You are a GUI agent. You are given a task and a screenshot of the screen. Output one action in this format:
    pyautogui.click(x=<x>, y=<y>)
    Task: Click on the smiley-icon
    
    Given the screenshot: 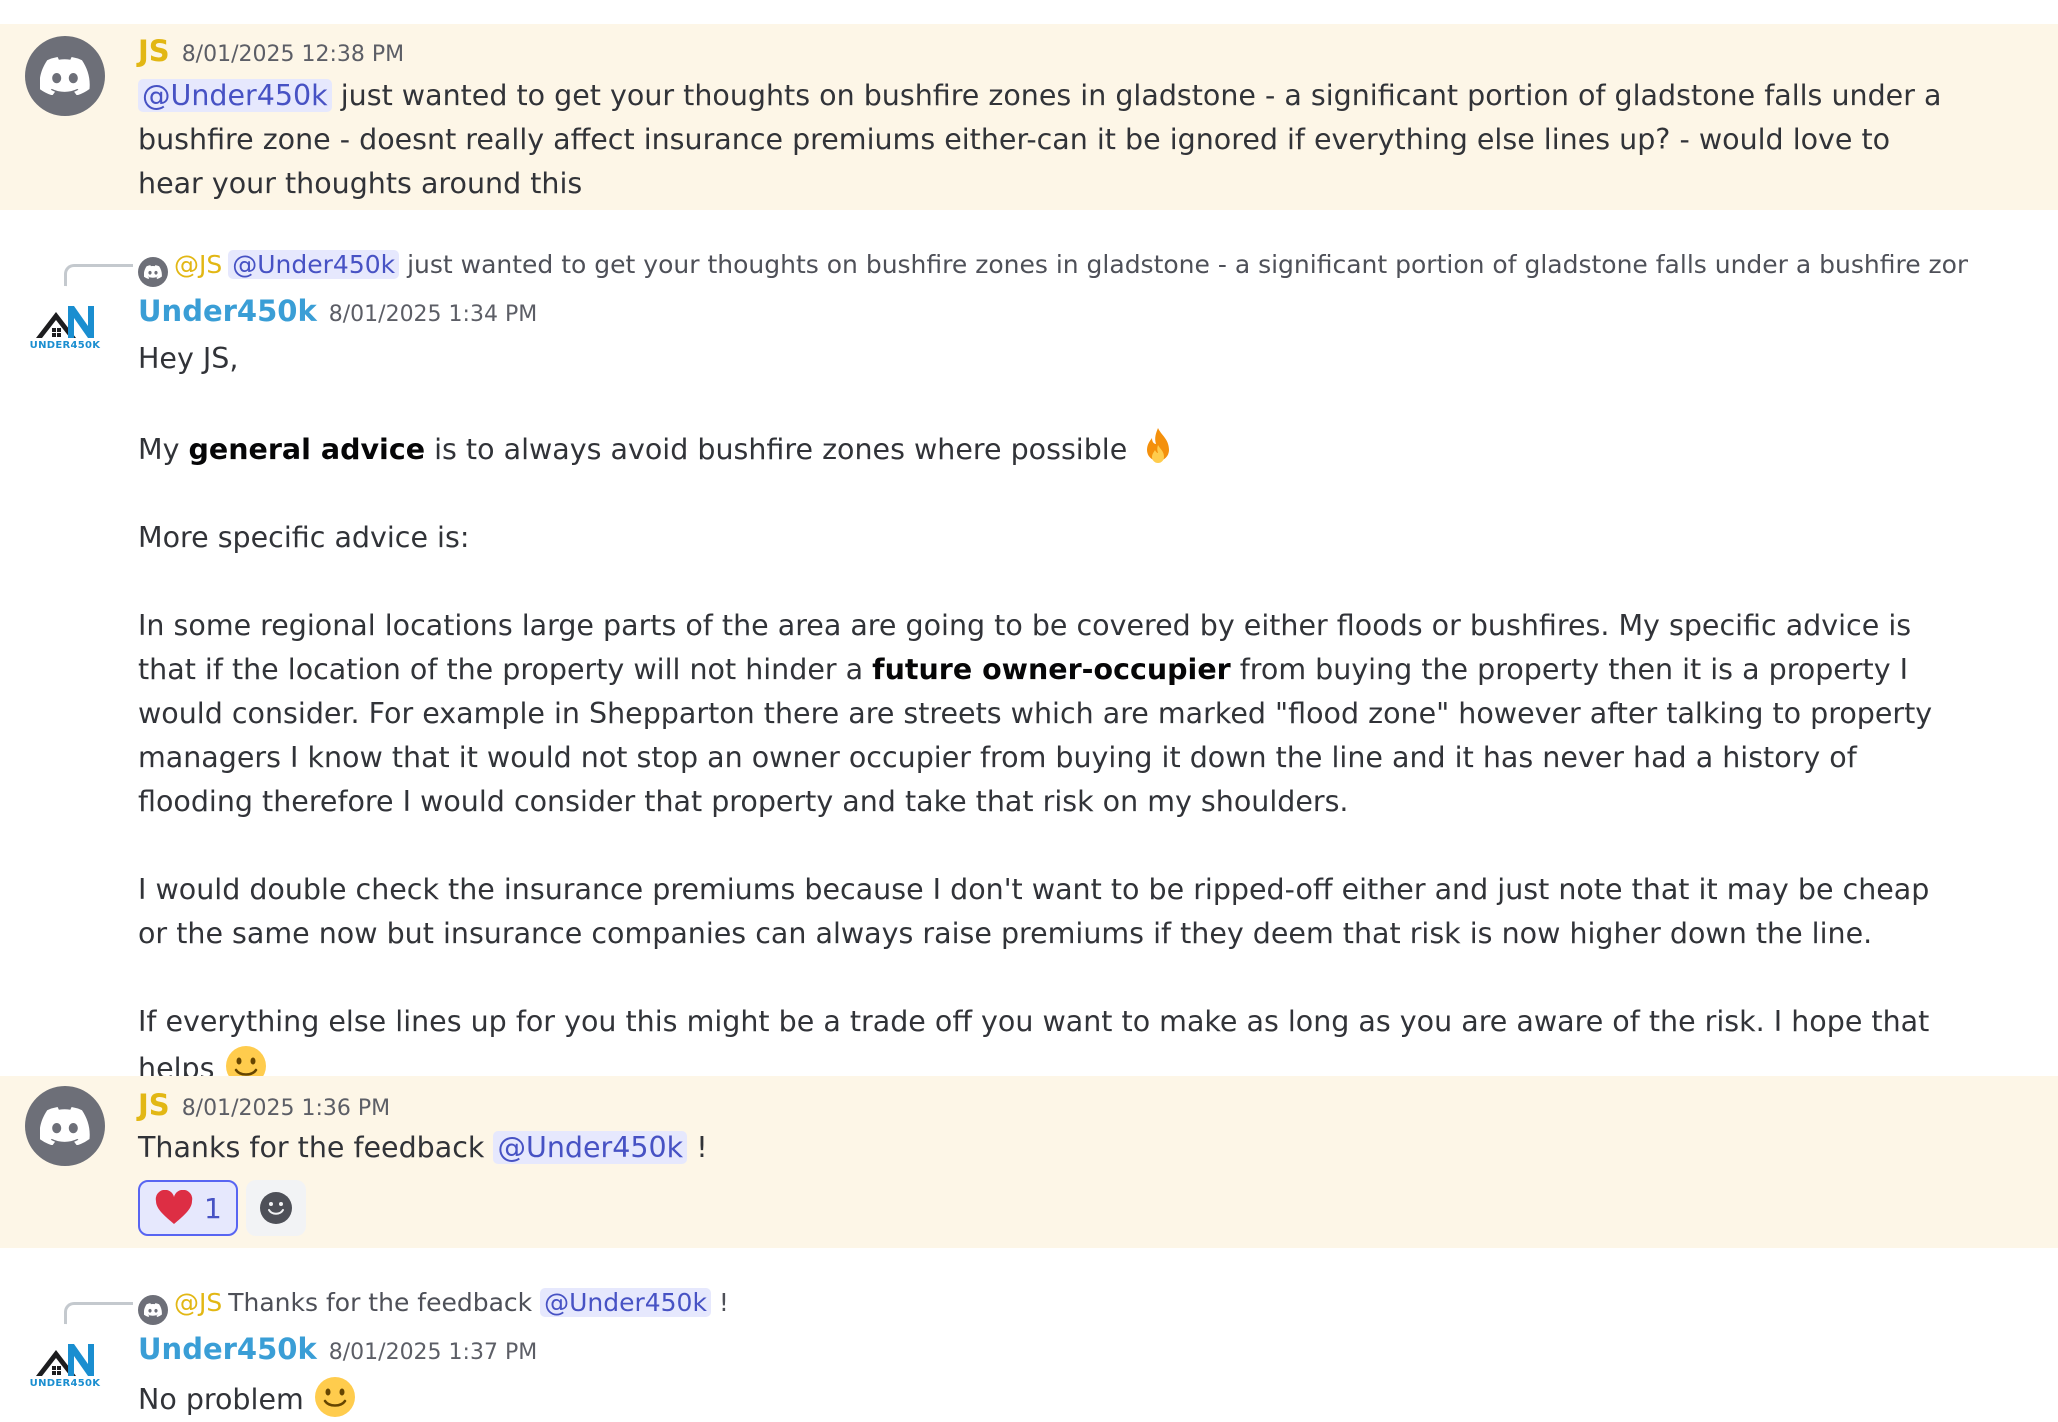 What is the action you would take?
    pyautogui.click(x=275, y=1208)
    